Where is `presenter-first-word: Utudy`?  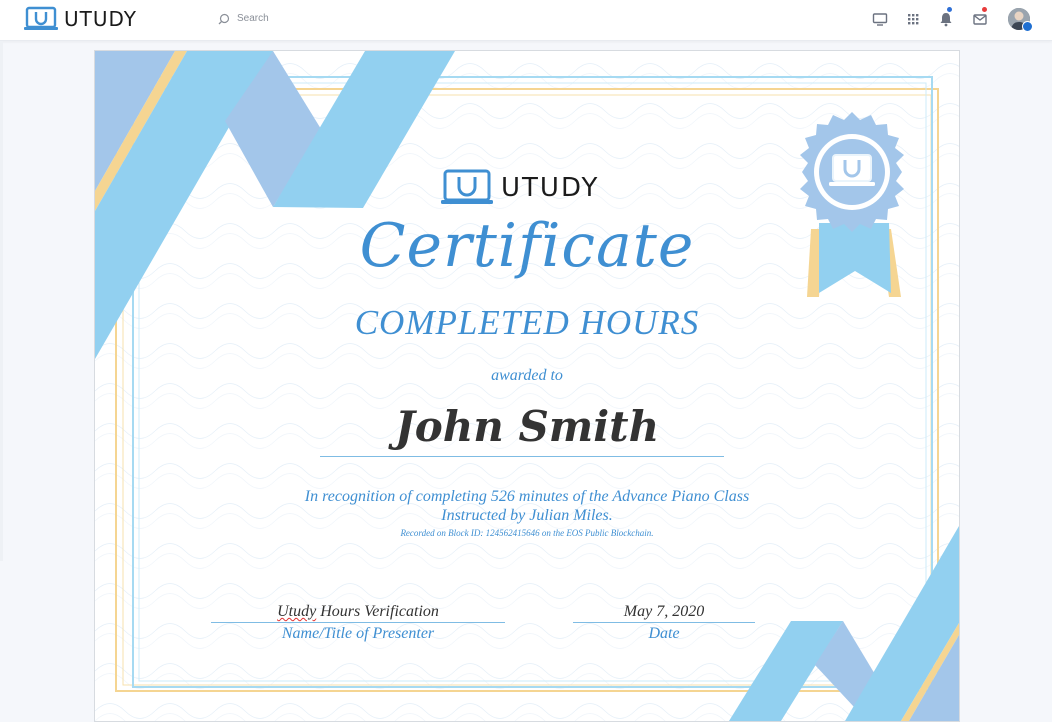
presenter-first-word: Utudy is located at coordinates (297, 611).